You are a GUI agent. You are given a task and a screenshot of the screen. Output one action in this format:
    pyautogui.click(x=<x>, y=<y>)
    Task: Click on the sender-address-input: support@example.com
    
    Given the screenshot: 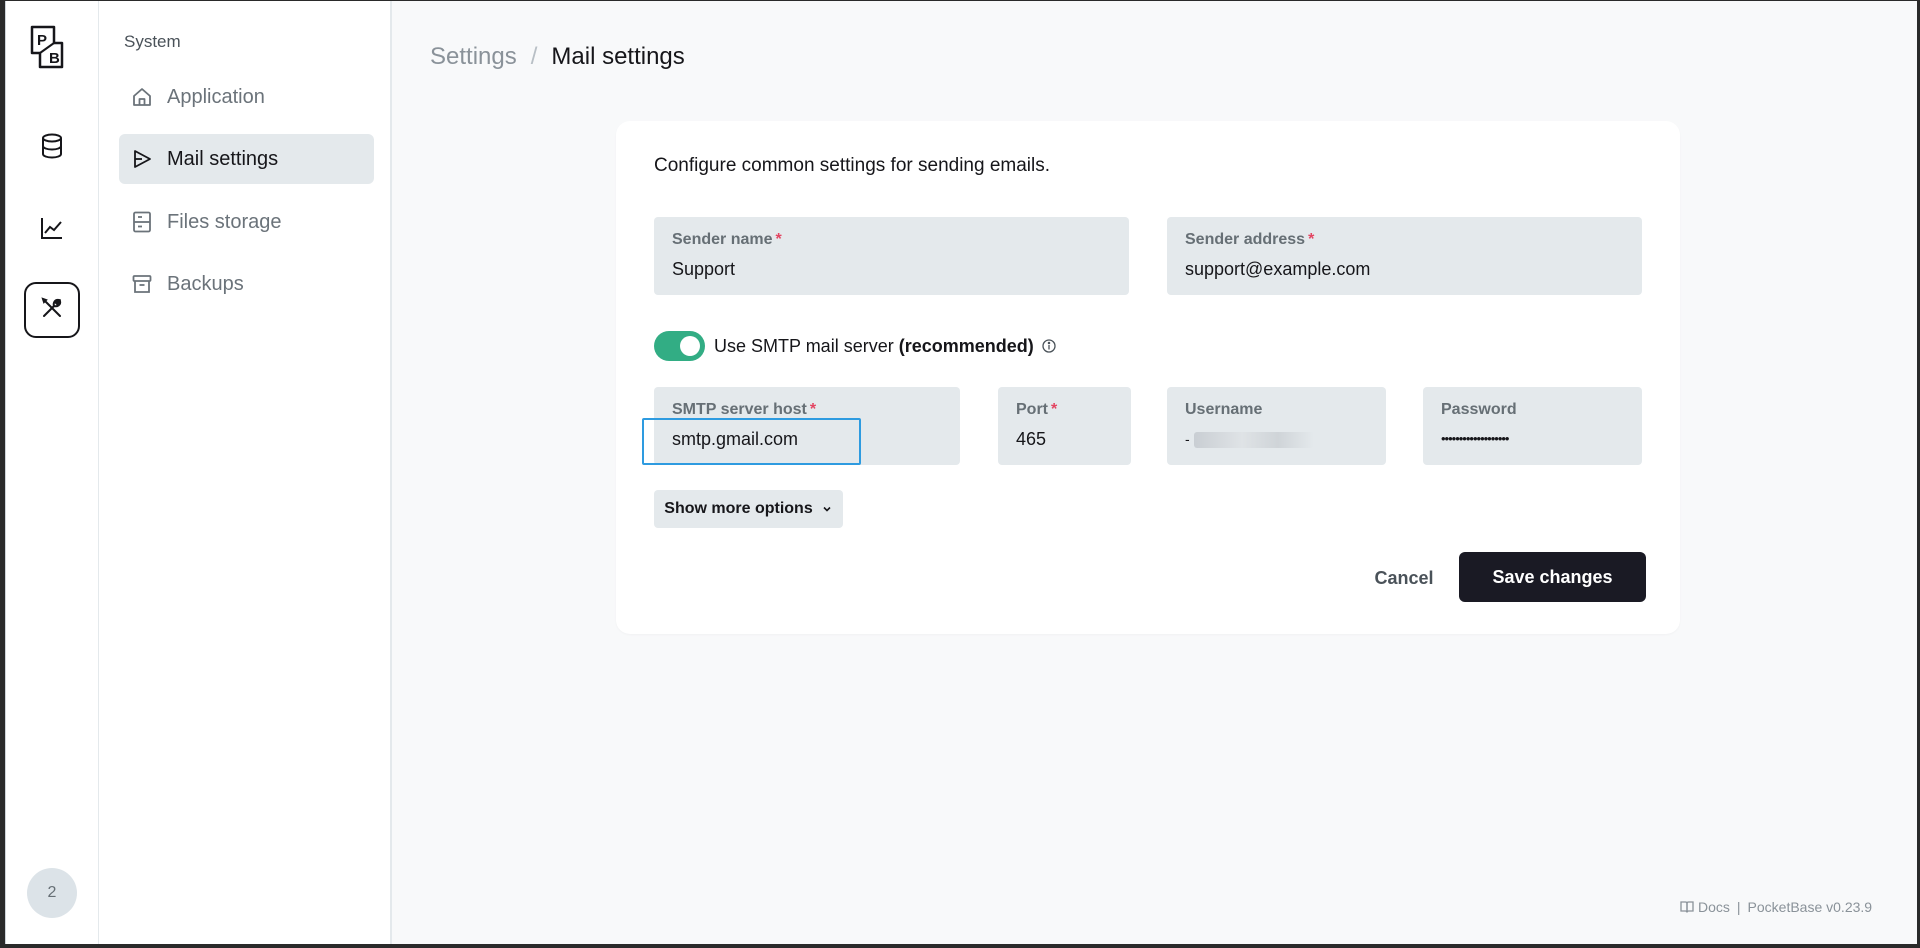 What is the action you would take?
    pyautogui.click(x=1277, y=269)
    